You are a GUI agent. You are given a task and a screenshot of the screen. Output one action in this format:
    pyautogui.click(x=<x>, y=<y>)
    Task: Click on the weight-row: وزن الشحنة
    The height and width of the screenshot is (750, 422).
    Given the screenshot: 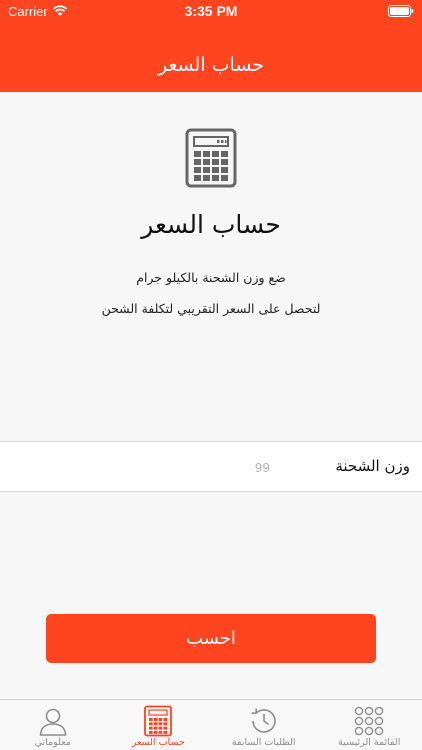 What is the action you would take?
    pyautogui.click(x=211, y=466)
    